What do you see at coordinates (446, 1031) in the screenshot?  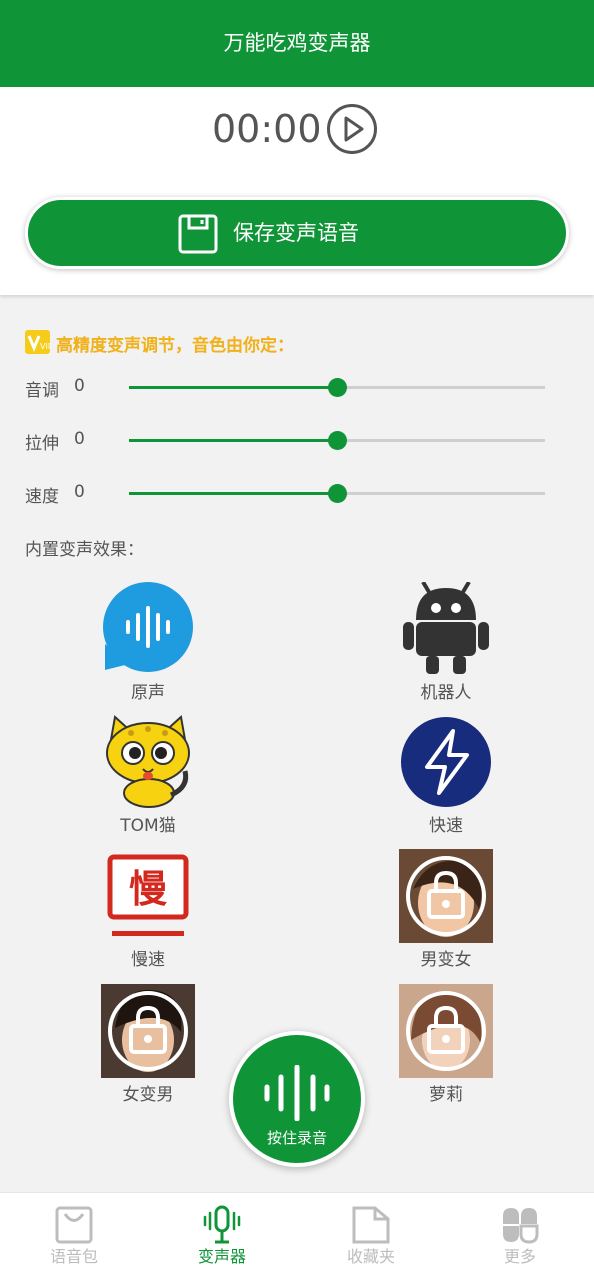 I see `loli-avatar-locked` at bounding box center [446, 1031].